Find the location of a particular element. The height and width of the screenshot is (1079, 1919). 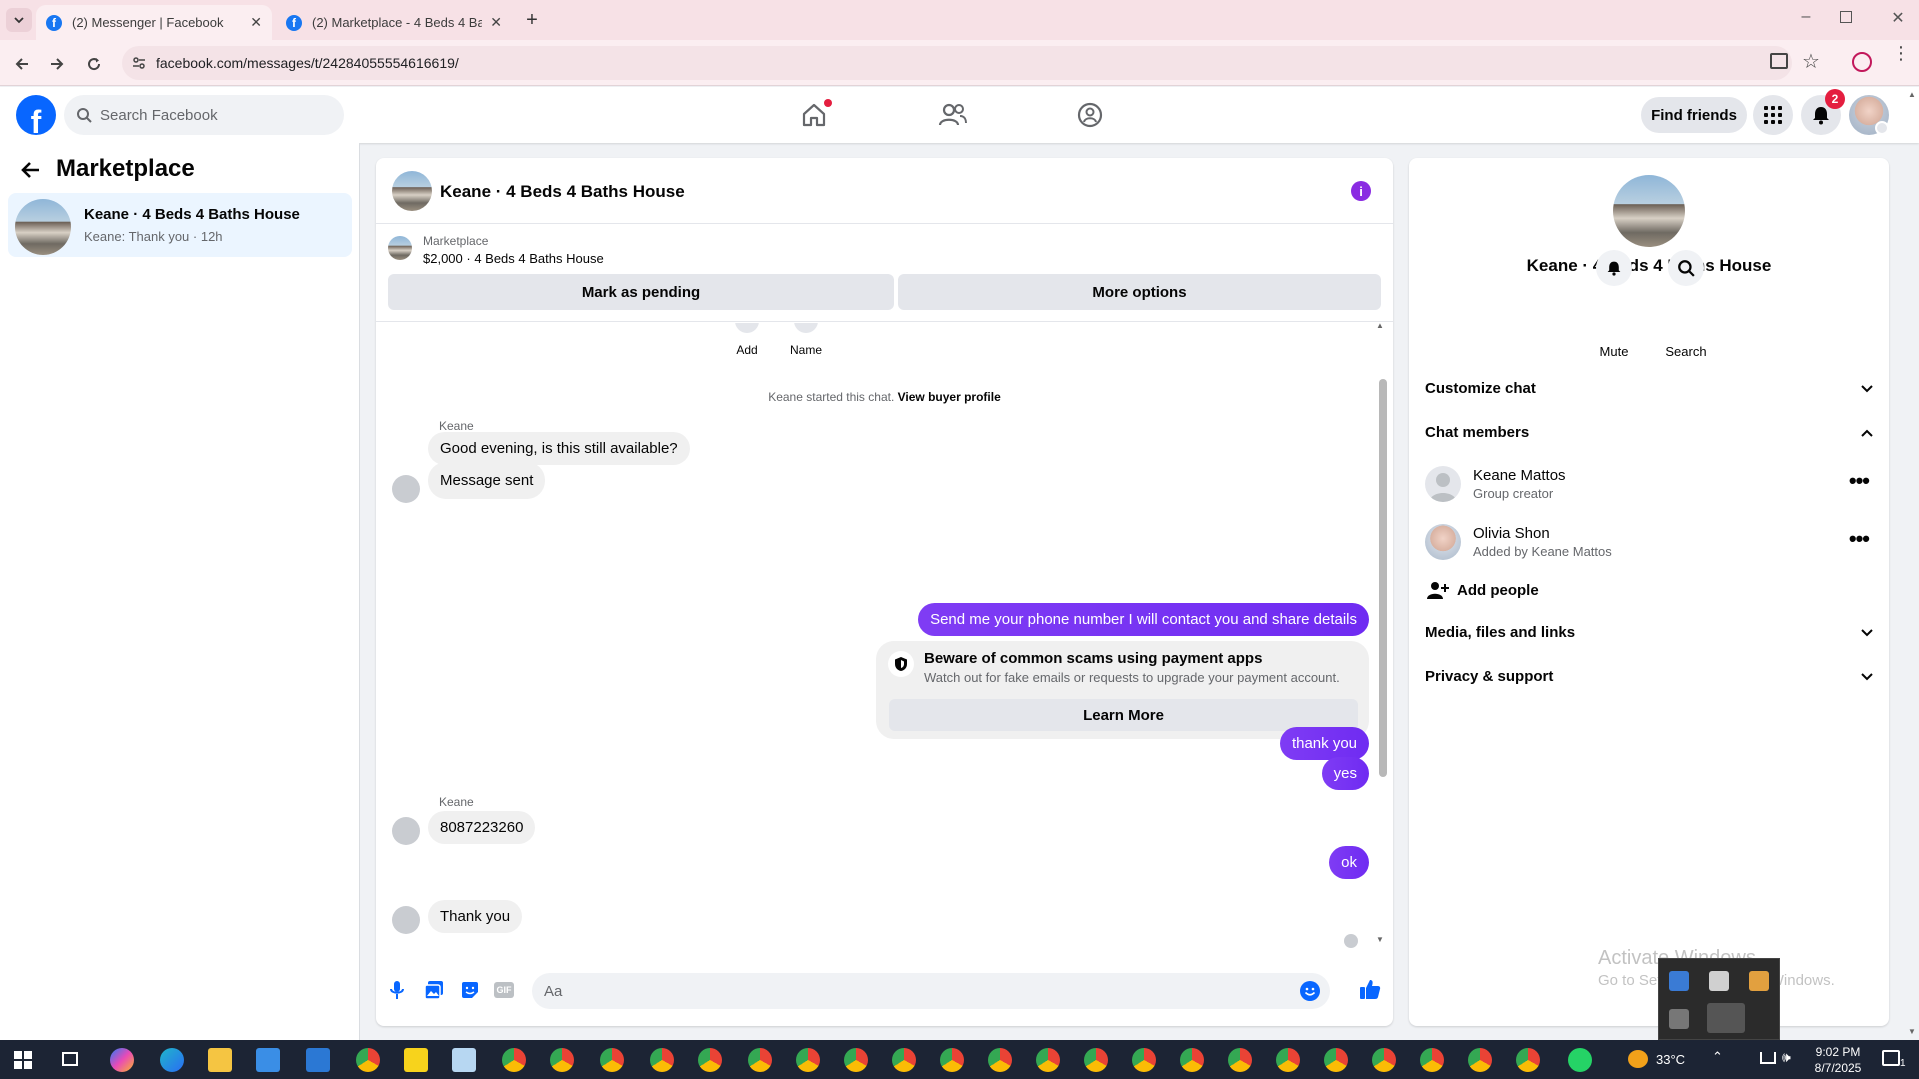

conversation-info-button: i is located at coordinates (1361, 191).